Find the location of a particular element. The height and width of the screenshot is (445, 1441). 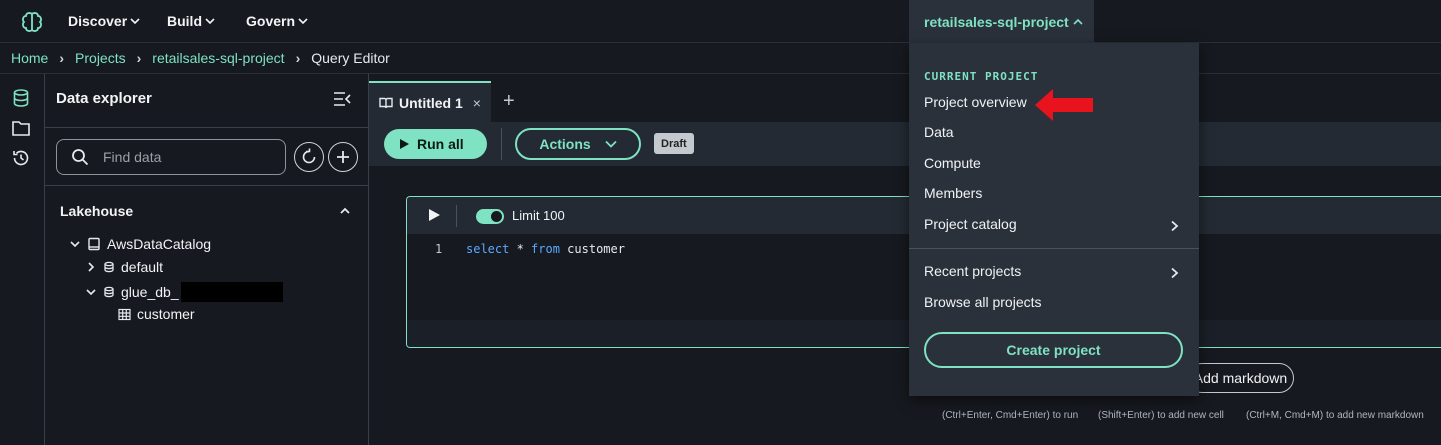

menu-item-project-catalog: Project catalog is located at coordinates (970, 224).